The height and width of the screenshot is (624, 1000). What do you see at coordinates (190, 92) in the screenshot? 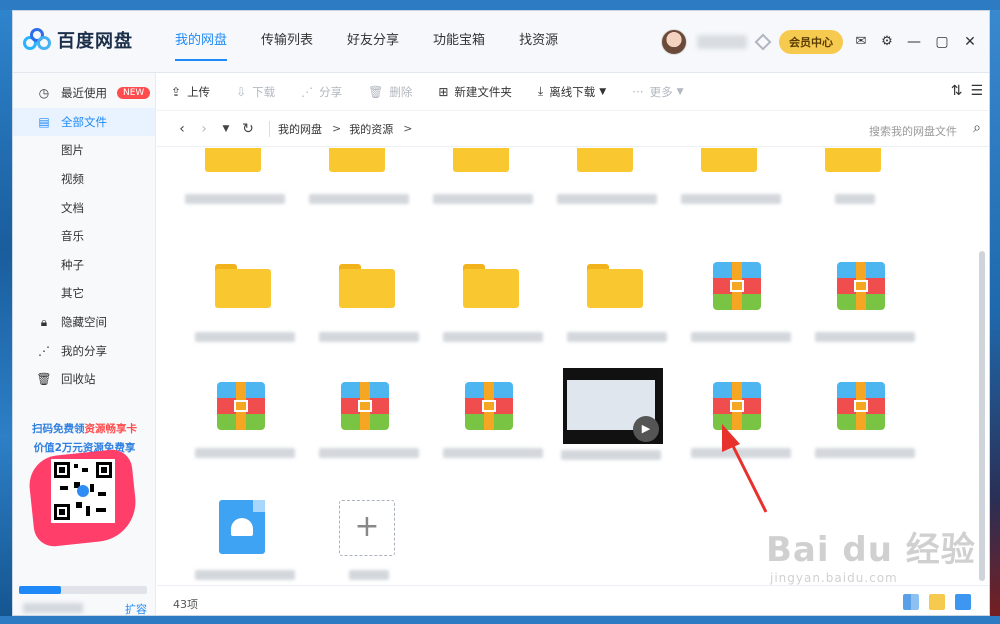
I see `upload-button: ⇪ 上传` at bounding box center [190, 92].